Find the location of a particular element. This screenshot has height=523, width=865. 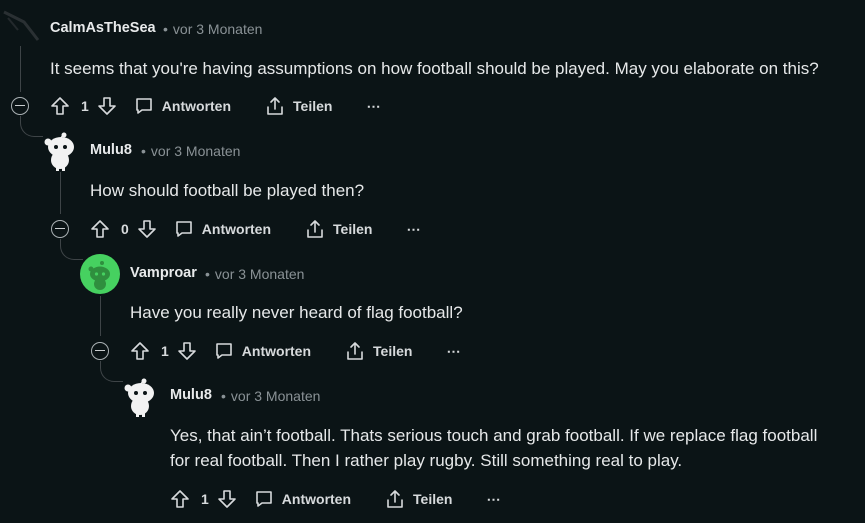

comment-text-line: How should football be played then? is located at coordinates (227, 190).